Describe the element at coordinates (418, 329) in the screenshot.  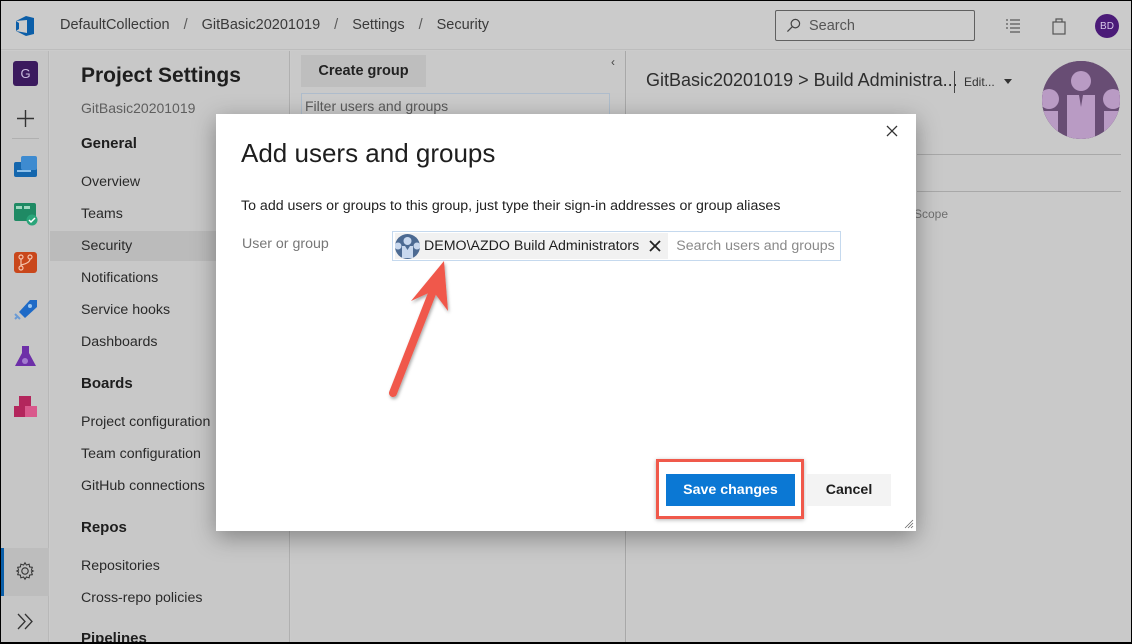
I see `callout-arrow-icon` at that location.